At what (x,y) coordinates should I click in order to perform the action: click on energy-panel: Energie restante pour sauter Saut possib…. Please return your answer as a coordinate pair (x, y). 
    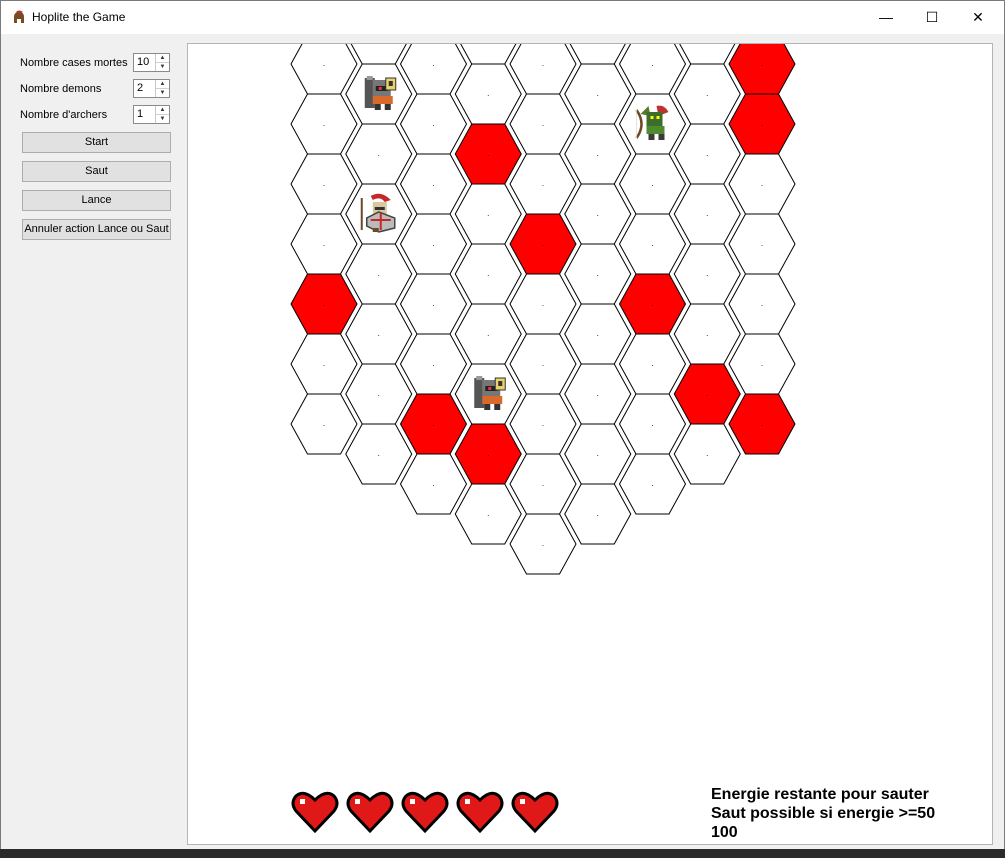
    Looking at the image, I should click on (823, 813).